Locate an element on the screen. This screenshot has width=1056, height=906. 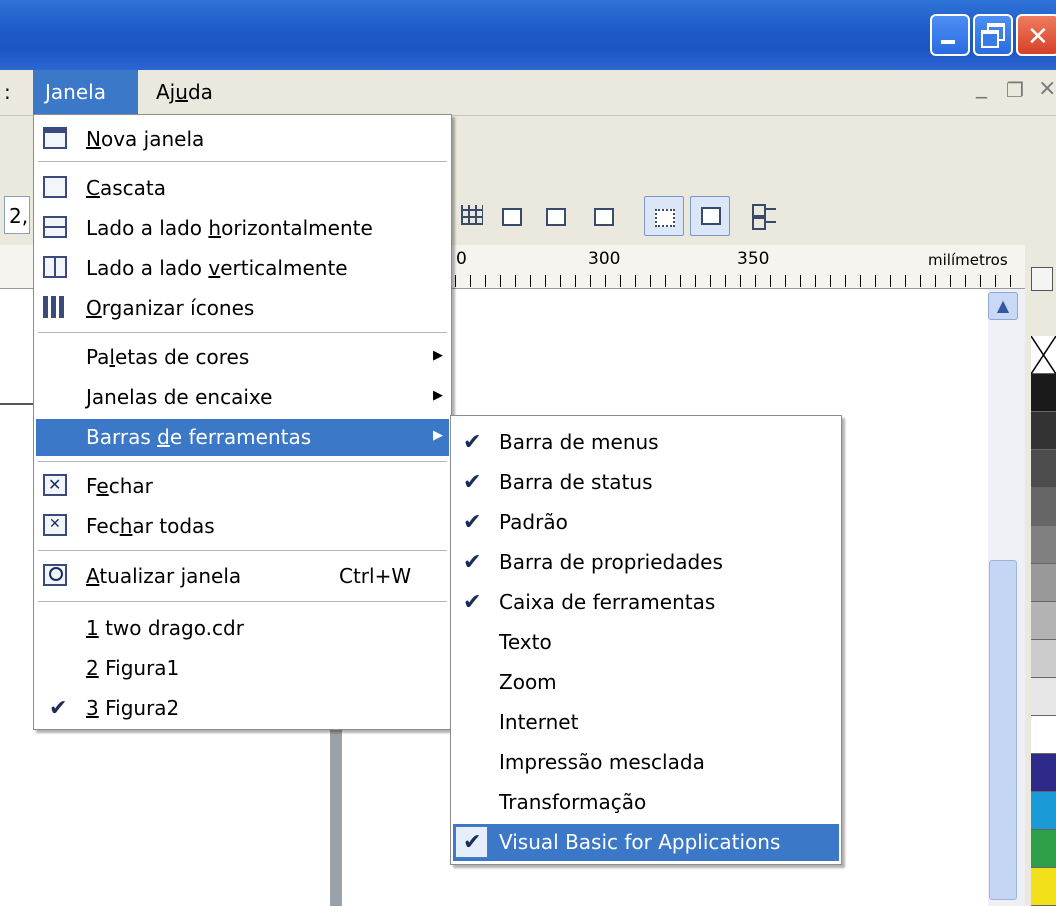
submenu-item: ✔ Padrão is located at coordinates (646, 522).